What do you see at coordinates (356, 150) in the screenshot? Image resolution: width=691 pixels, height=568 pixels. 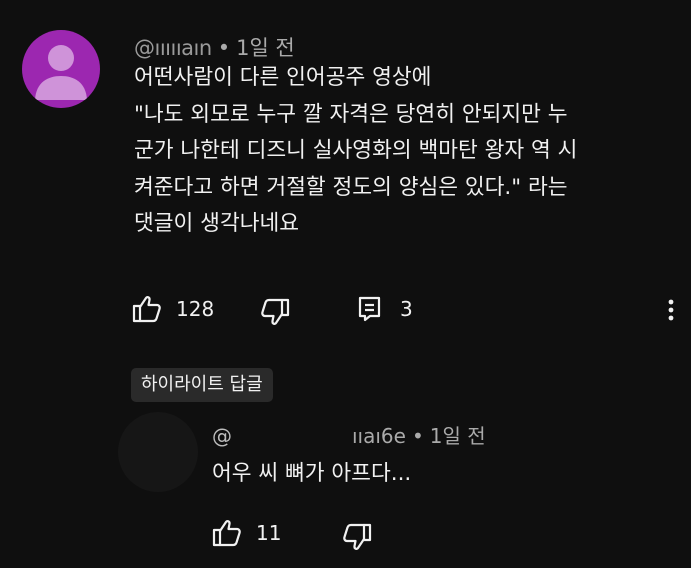 I see `comment-line: 군가 나한테 디즈니 실사영화의 백마탄 왕자 역 시` at bounding box center [356, 150].